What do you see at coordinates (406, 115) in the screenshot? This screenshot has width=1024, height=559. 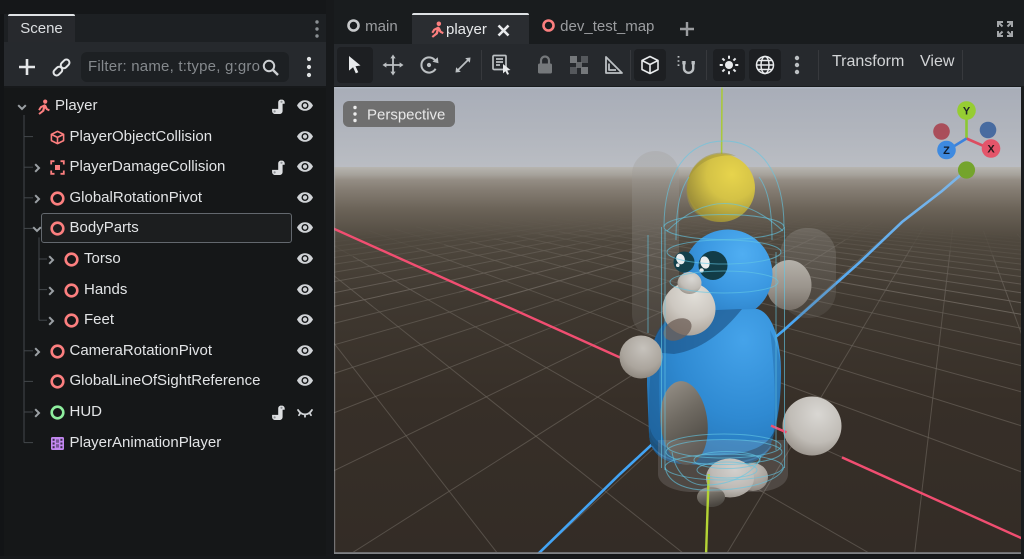 I see `svg-text: Perspective` at bounding box center [406, 115].